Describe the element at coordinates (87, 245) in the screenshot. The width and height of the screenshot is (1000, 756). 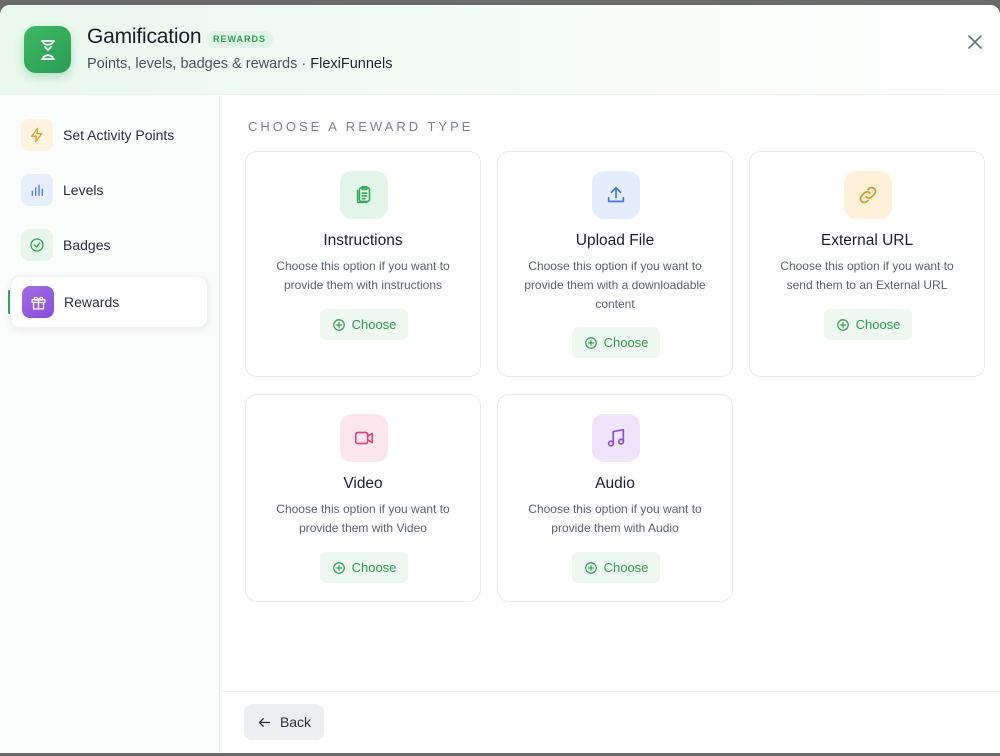
I see `sidebar-item-label: Badges` at that location.